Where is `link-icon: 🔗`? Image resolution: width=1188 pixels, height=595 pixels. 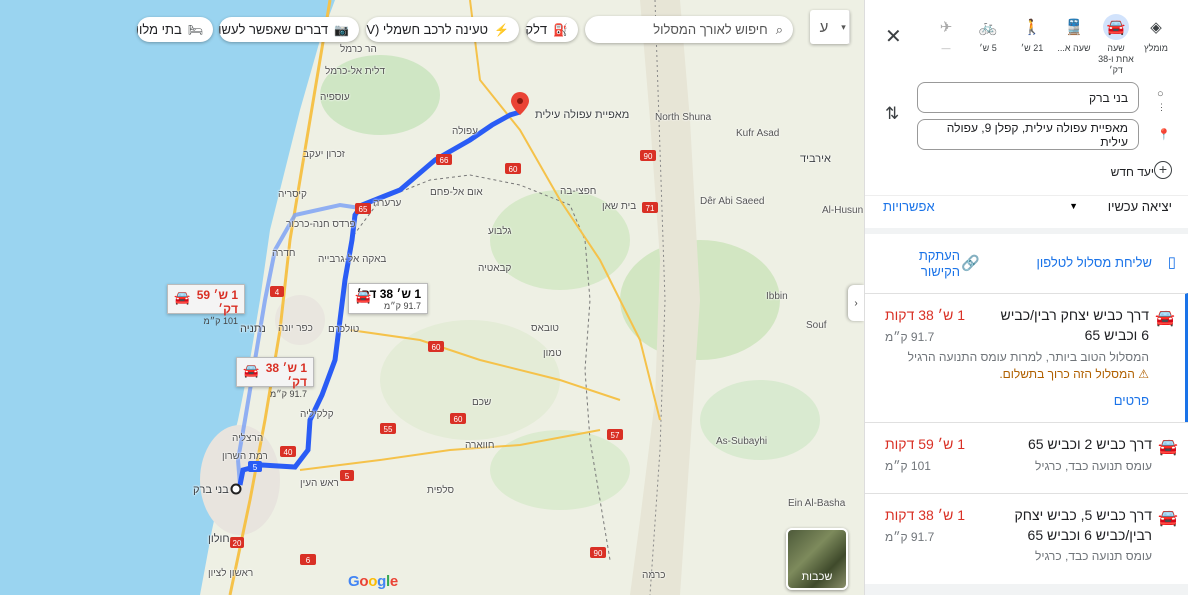 link-icon: 🔗 is located at coordinates (970, 263).